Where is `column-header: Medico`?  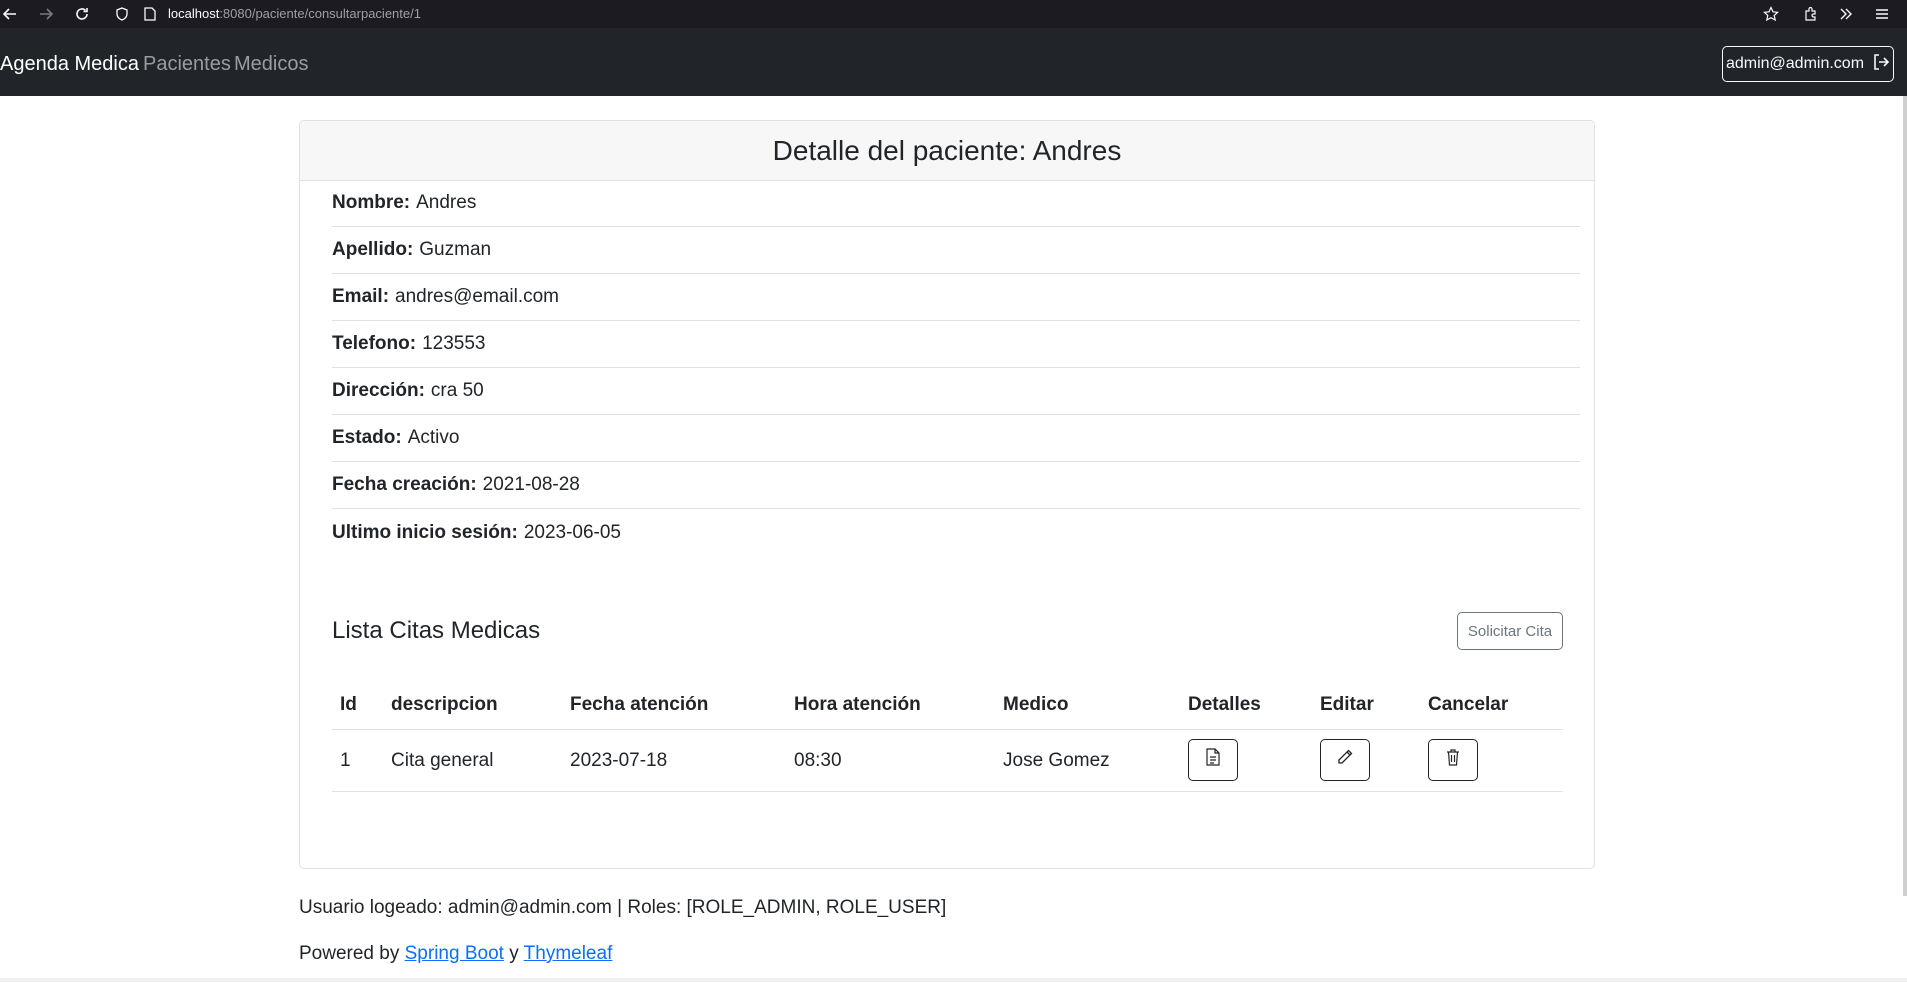 column-header: Medico is located at coordinates (1036, 704).